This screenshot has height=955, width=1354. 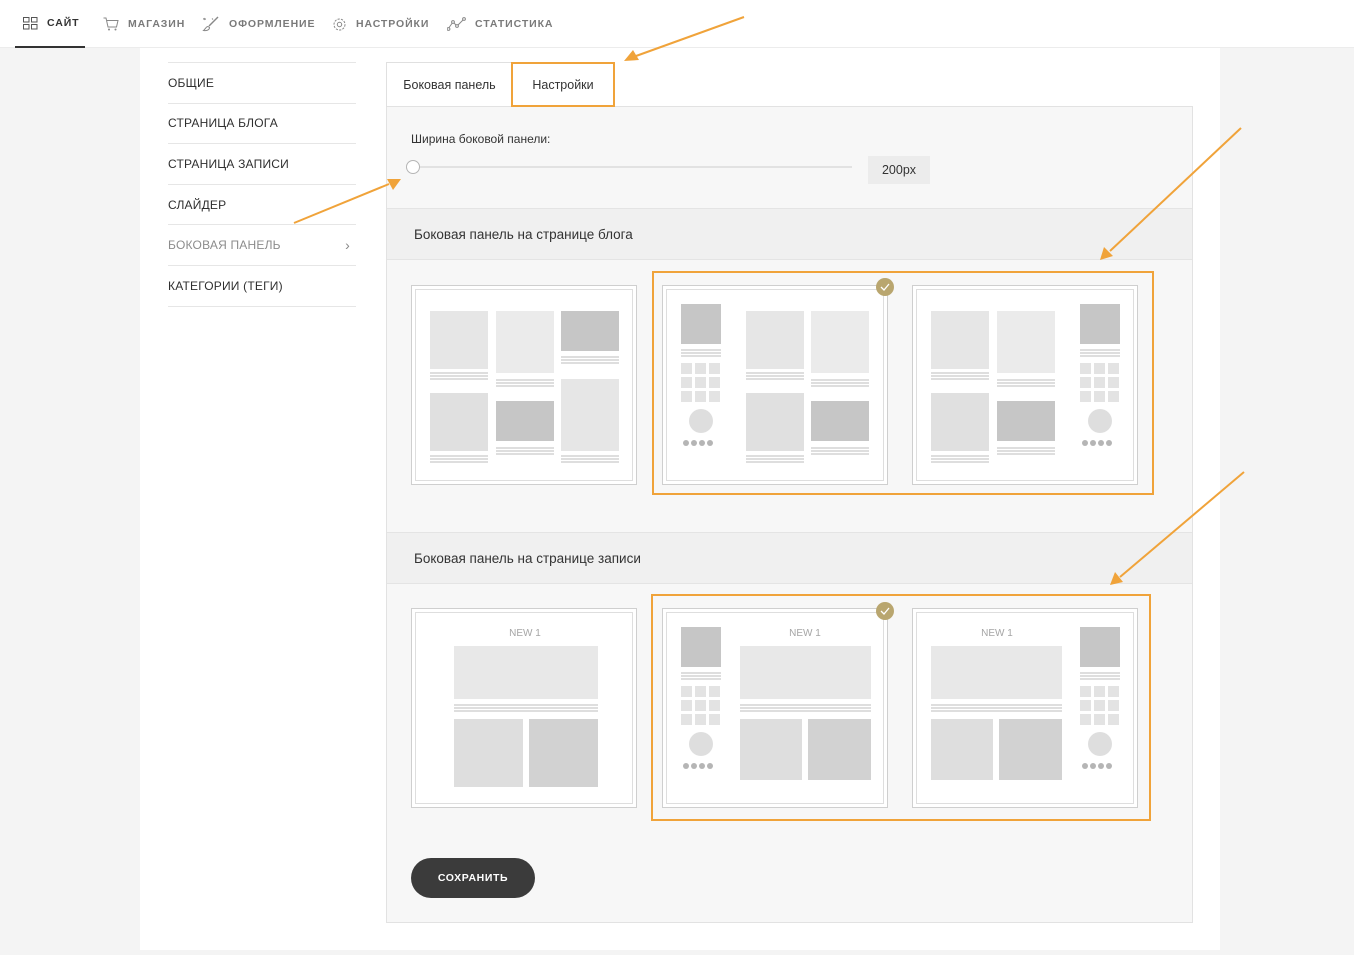 What do you see at coordinates (1175, 189) in the screenshot?
I see `arrow-to-blog-options` at bounding box center [1175, 189].